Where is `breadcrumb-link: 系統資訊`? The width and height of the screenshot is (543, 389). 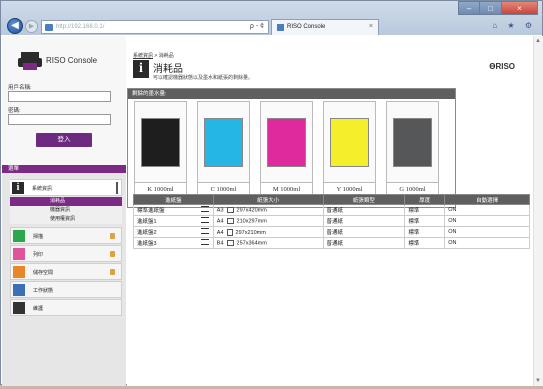 breadcrumb-link: 系統資訊 is located at coordinates (143, 56).